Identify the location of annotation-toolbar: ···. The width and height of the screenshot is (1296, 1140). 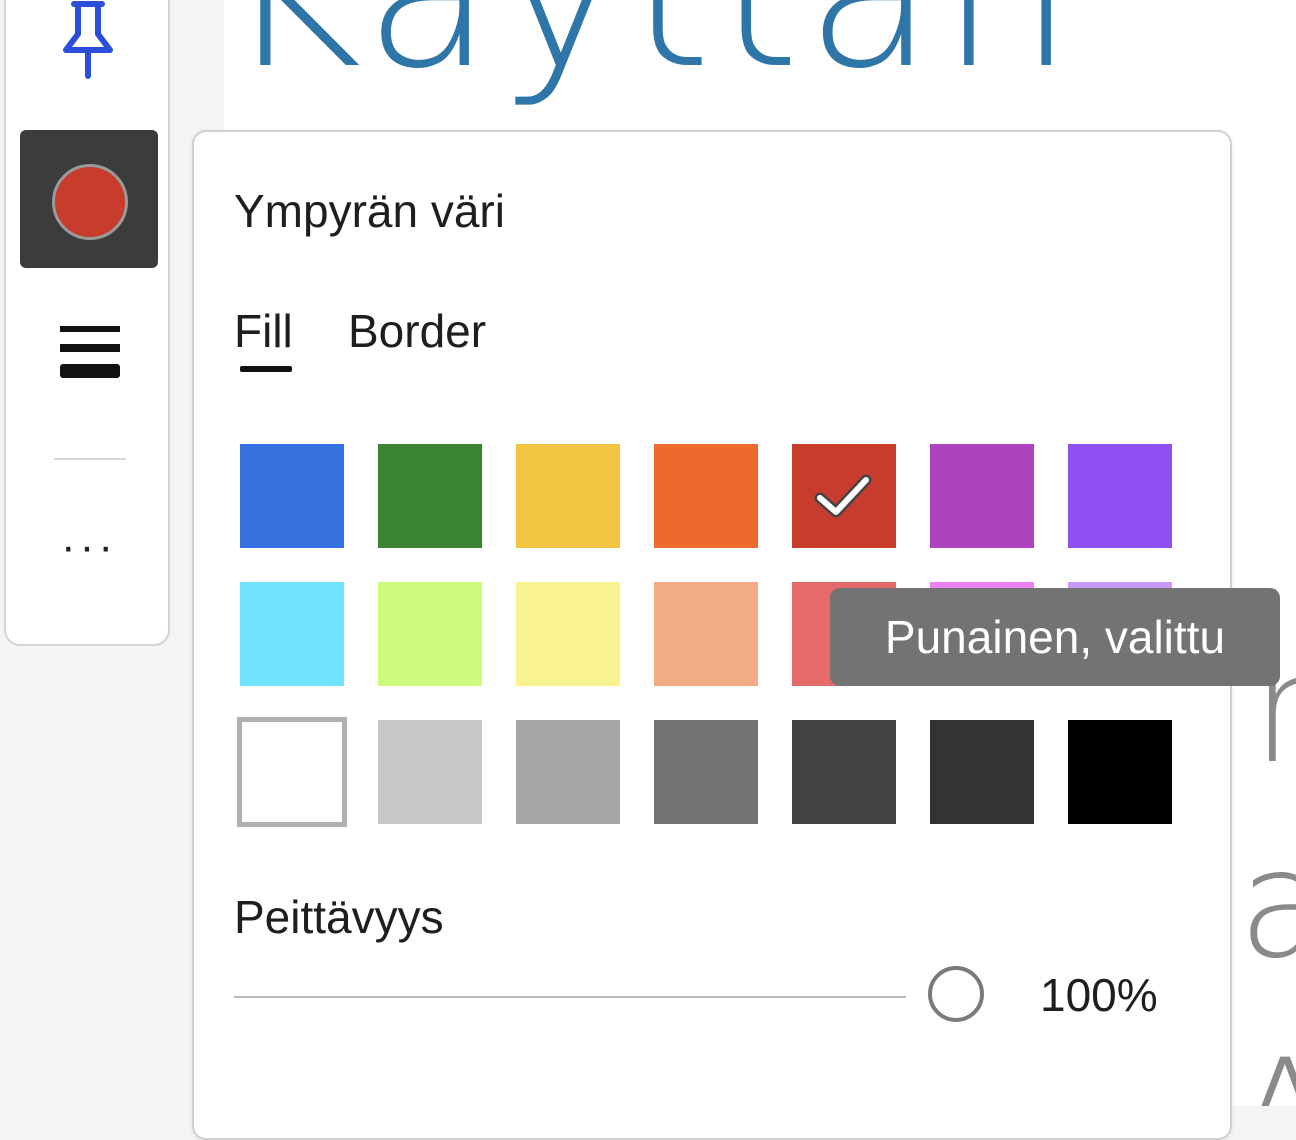
(87, 323).